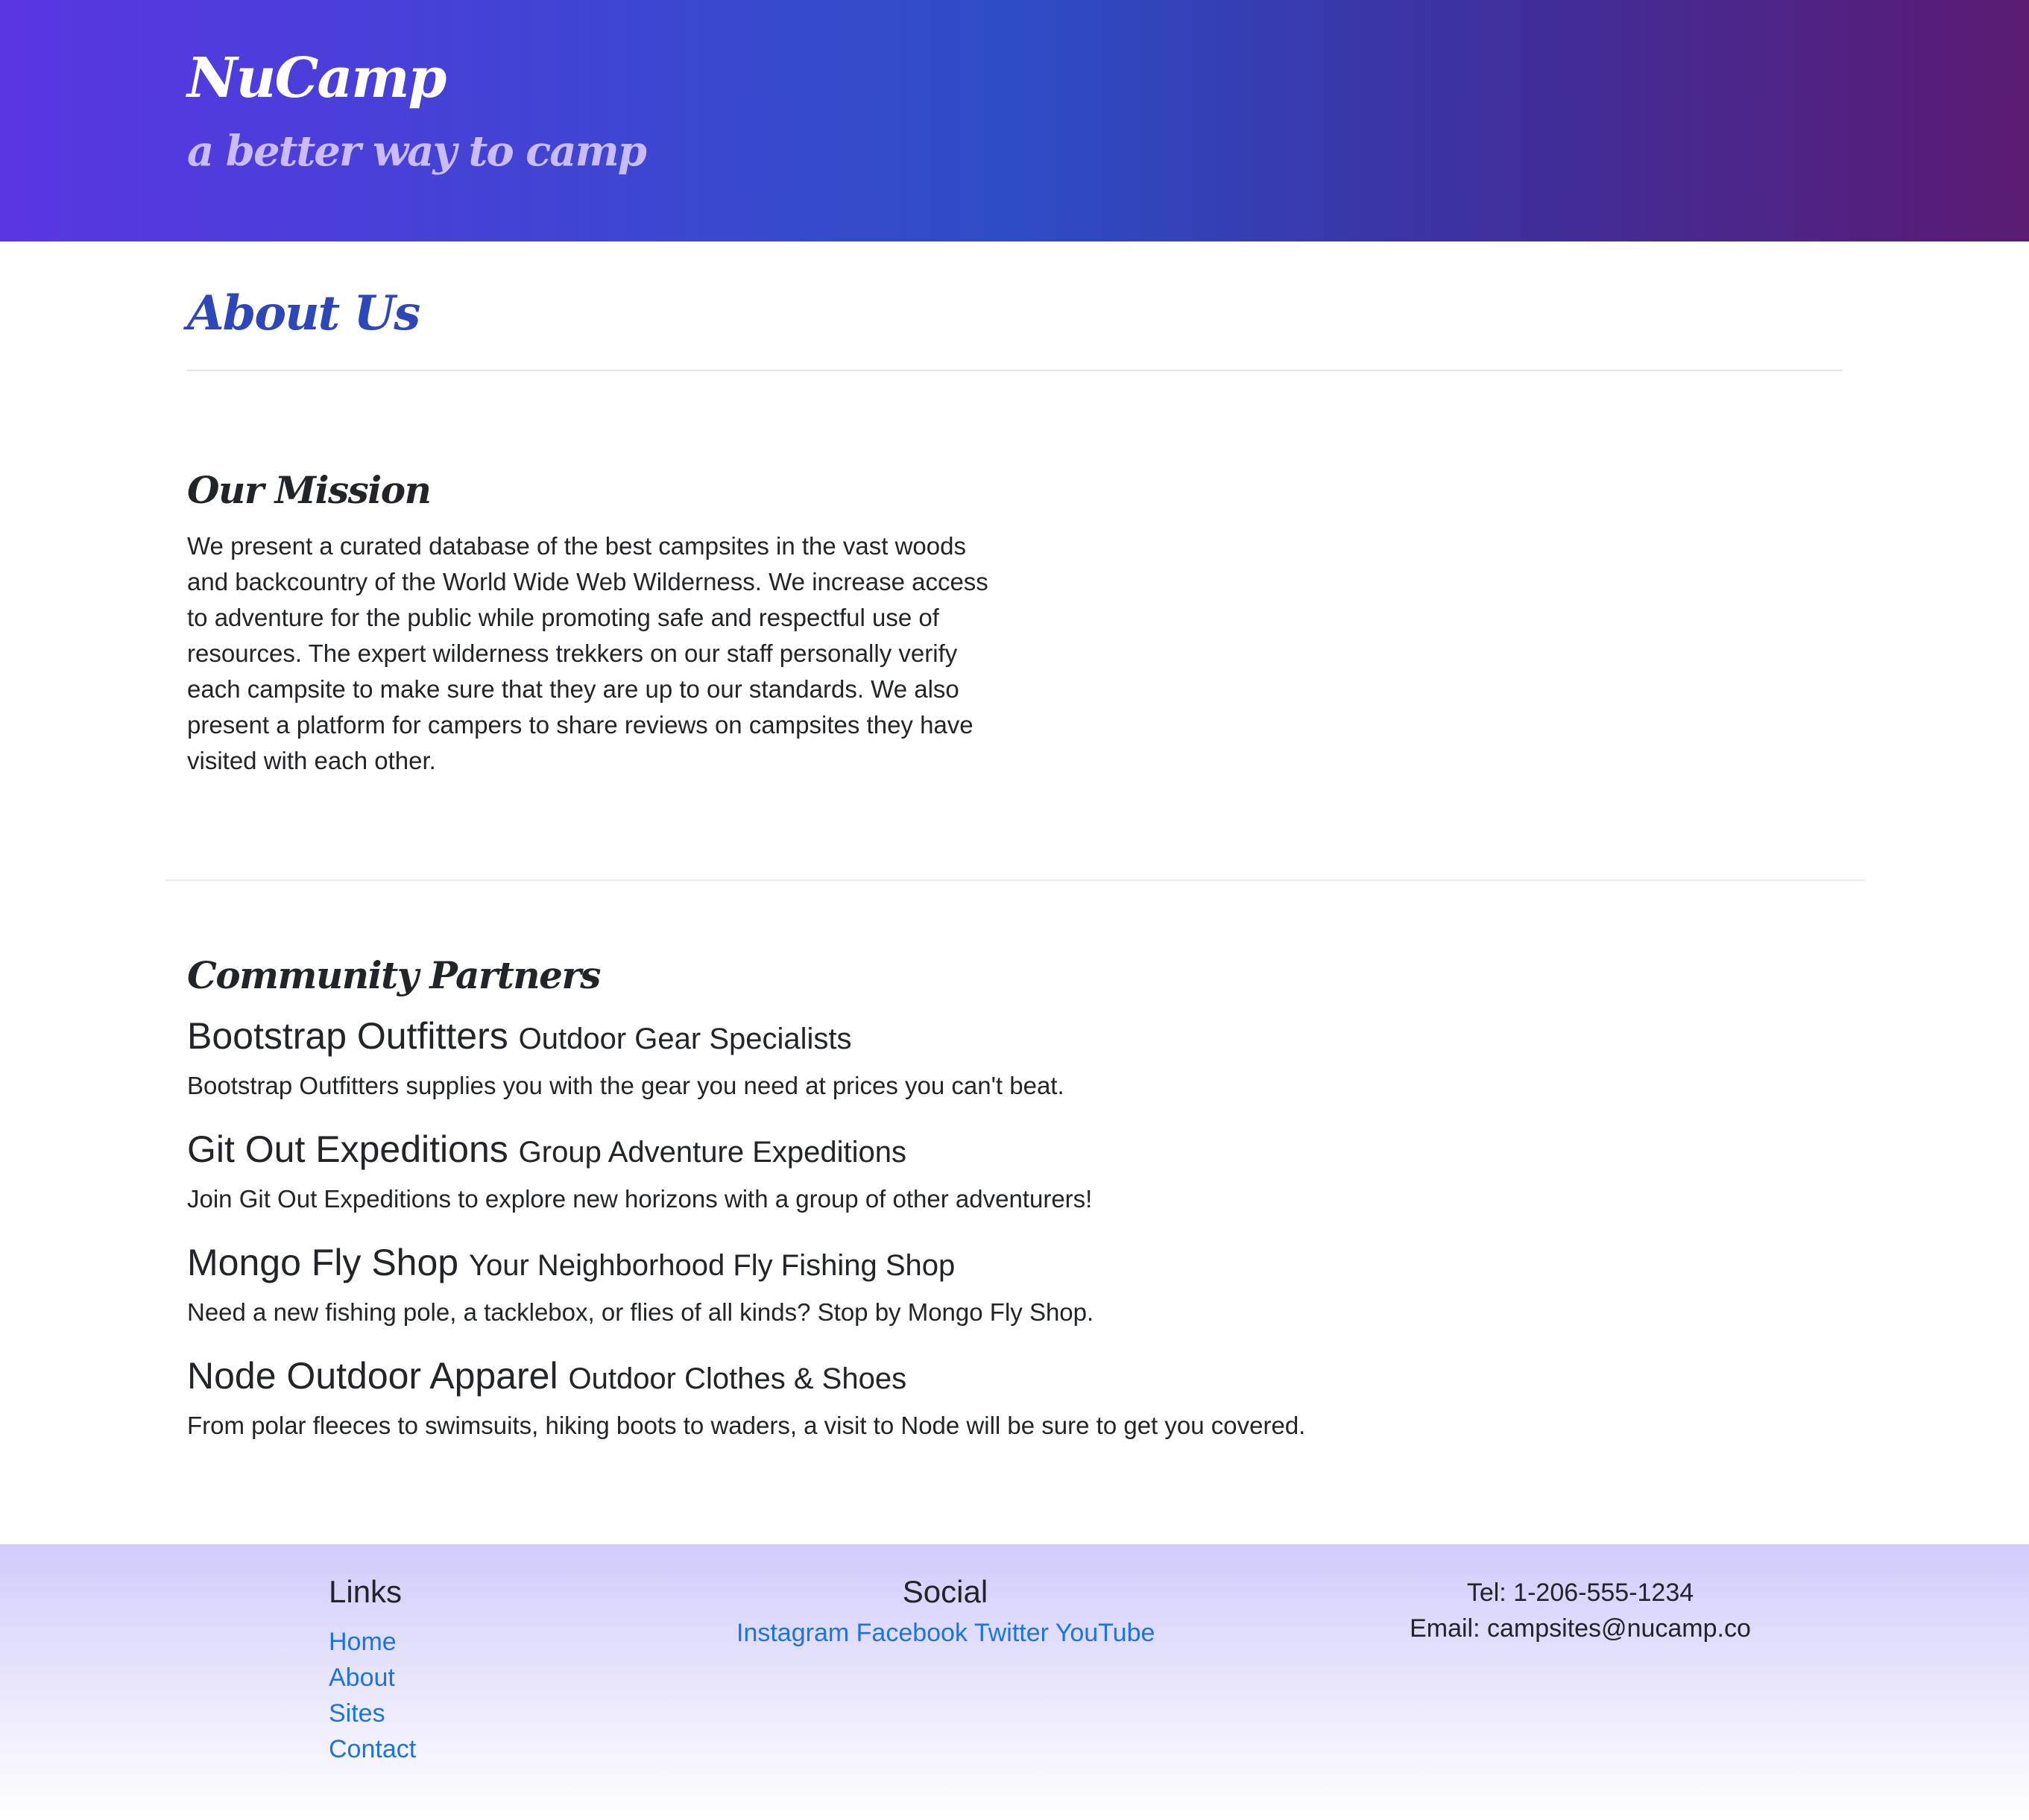 The image size is (2029, 1820). I want to click on footer-links-heading: Links, so click(366, 1591).